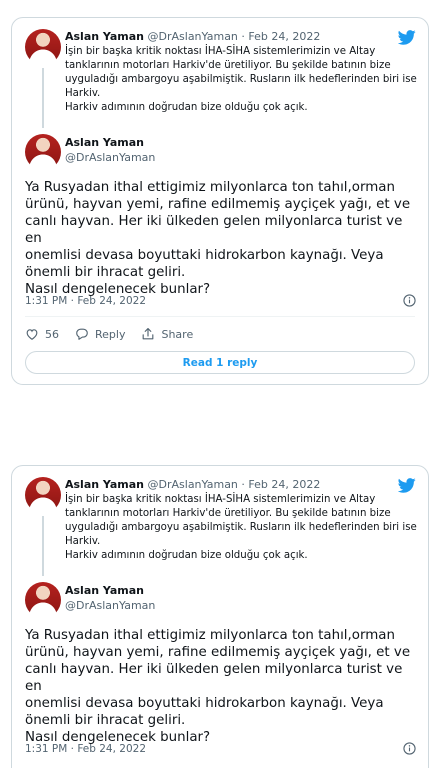 Image resolution: width=447 pixels, height=768 pixels. What do you see at coordinates (110, 334) in the screenshot?
I see `reply-label: Reply` at bounding box center [110, 334].